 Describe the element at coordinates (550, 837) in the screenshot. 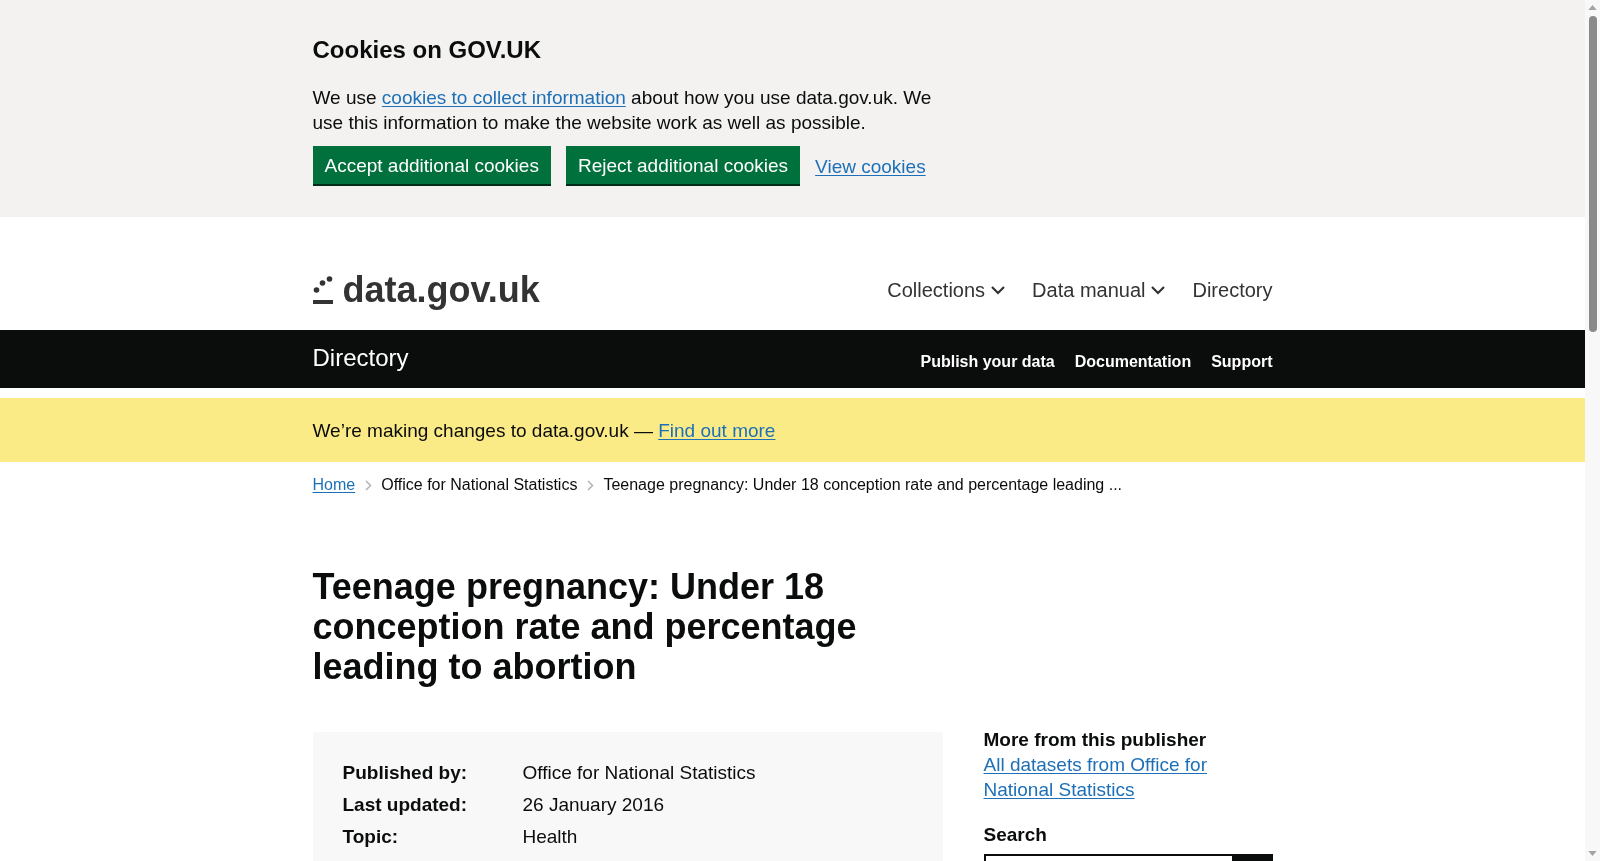

I see `summary-value: Health` at that location.